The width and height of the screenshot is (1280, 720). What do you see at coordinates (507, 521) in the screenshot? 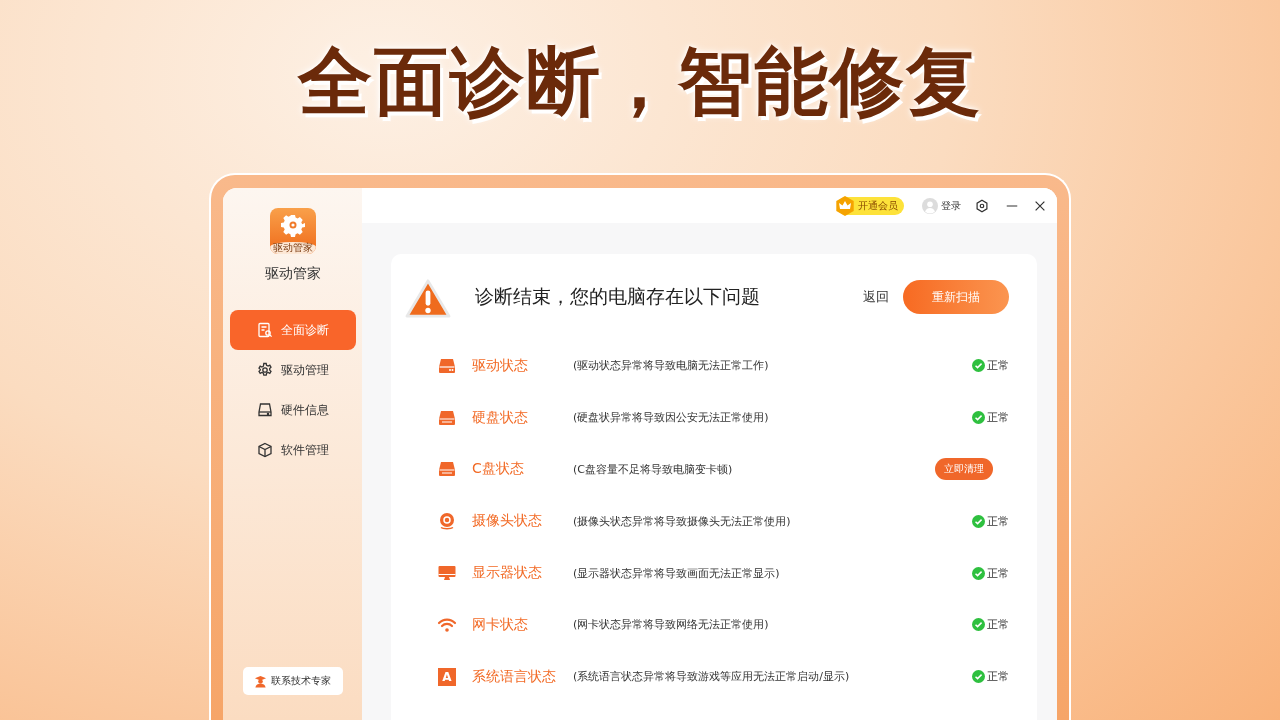
I see `check-name: 摄像头状态` at bounding box center [507, 521].